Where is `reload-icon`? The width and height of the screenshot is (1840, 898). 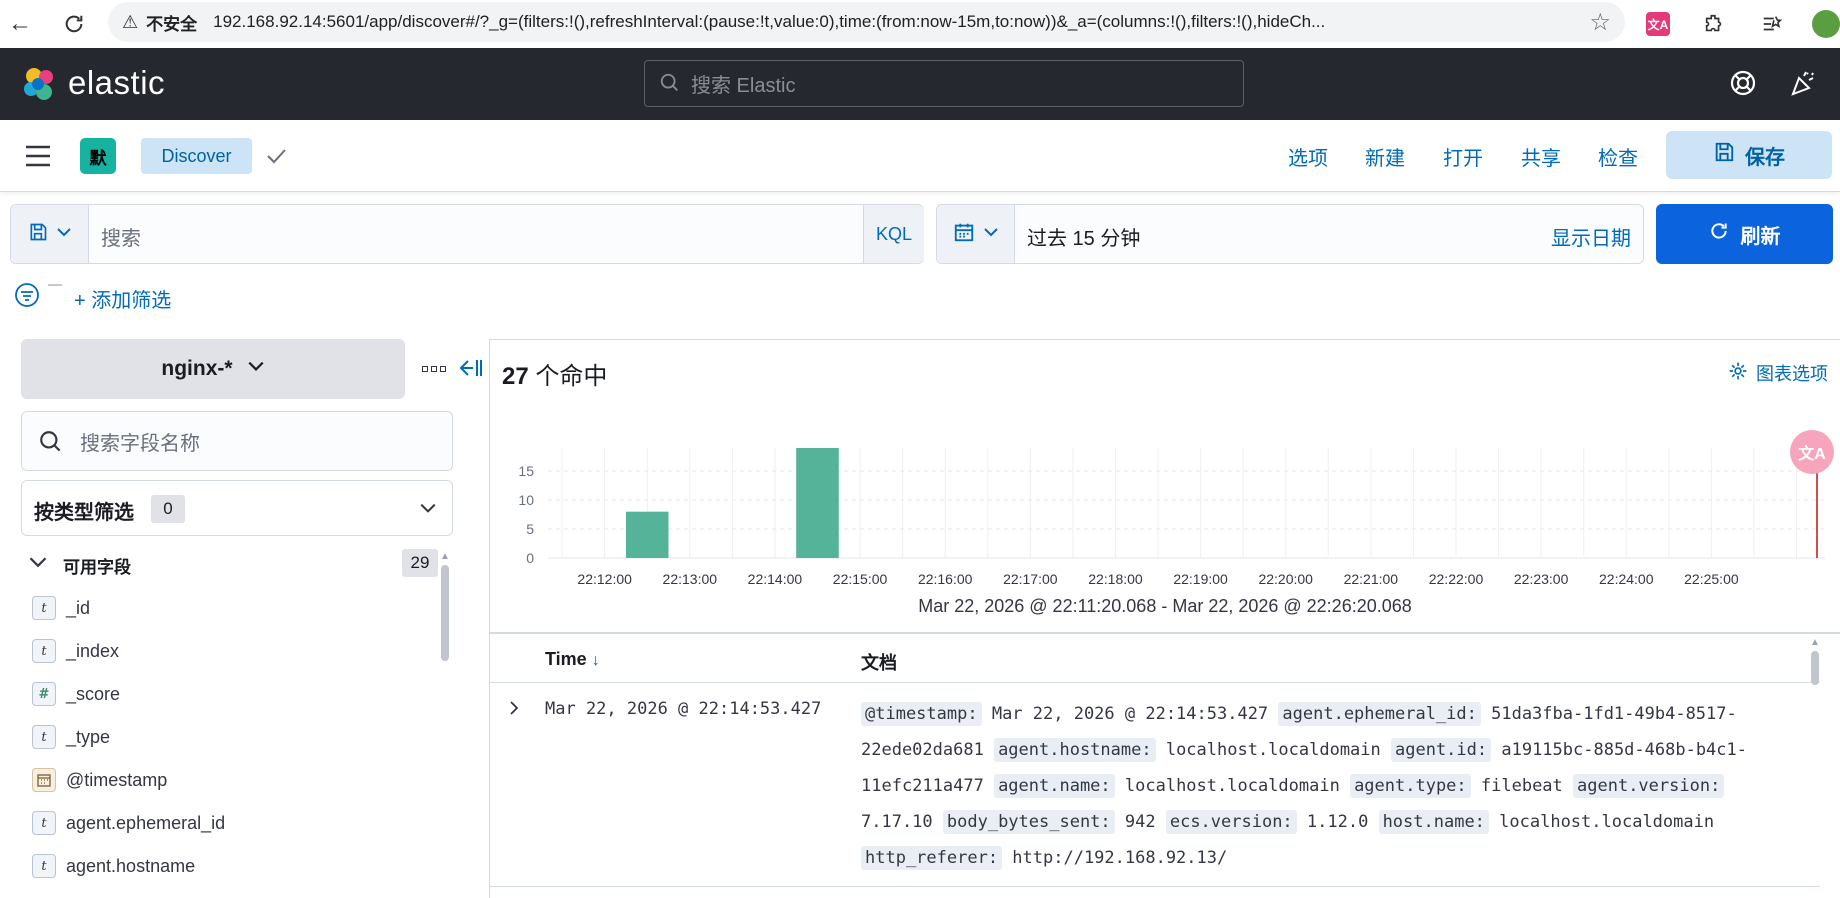
reload-icon is located at coordinates (74, 24).